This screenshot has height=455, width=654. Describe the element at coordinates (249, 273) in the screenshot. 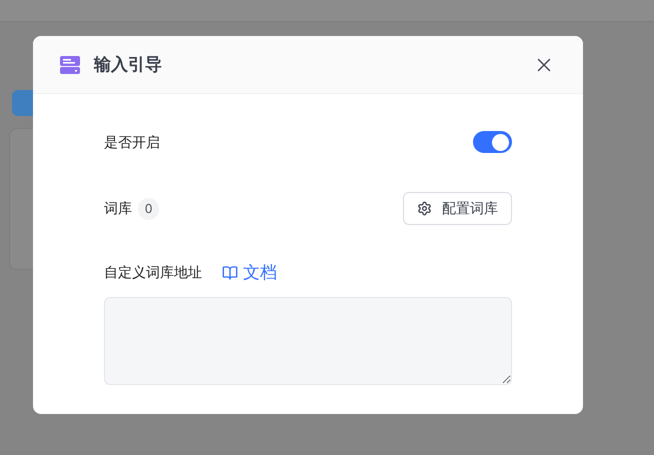

I see `docs-link: 文档` at that location.